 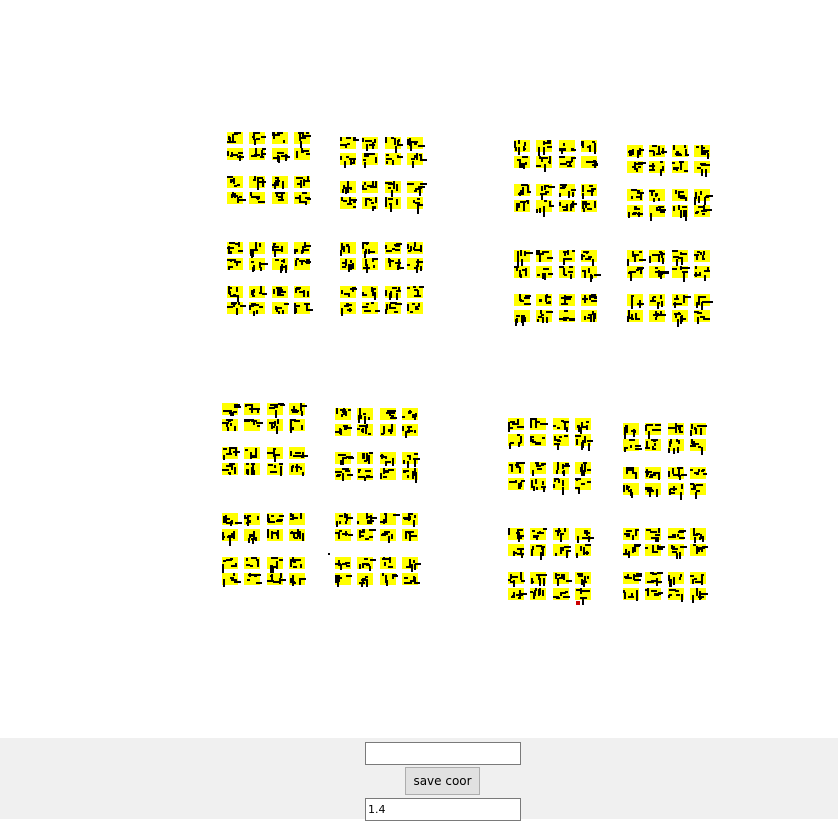 What do you see at coordinates (443, 809) in the screenshot?
I see `scale-entry` at bounding box center [443, 809].